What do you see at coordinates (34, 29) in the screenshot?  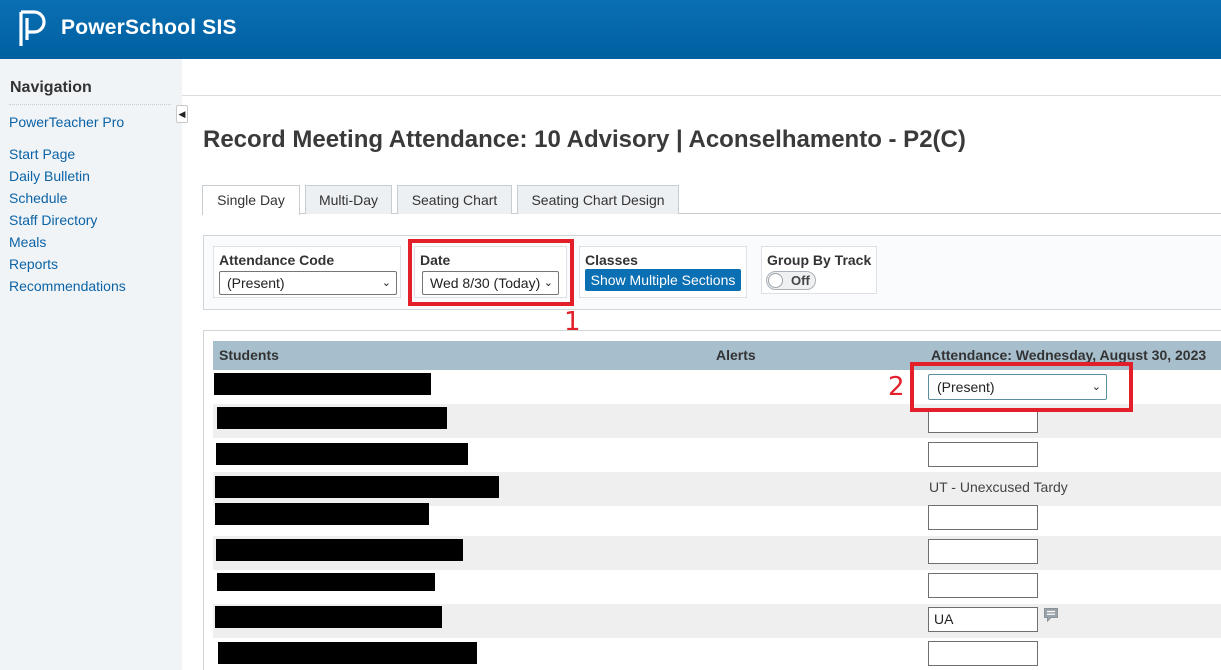 I see `powerschool-logo-icon` at bounding box center [34, 29].